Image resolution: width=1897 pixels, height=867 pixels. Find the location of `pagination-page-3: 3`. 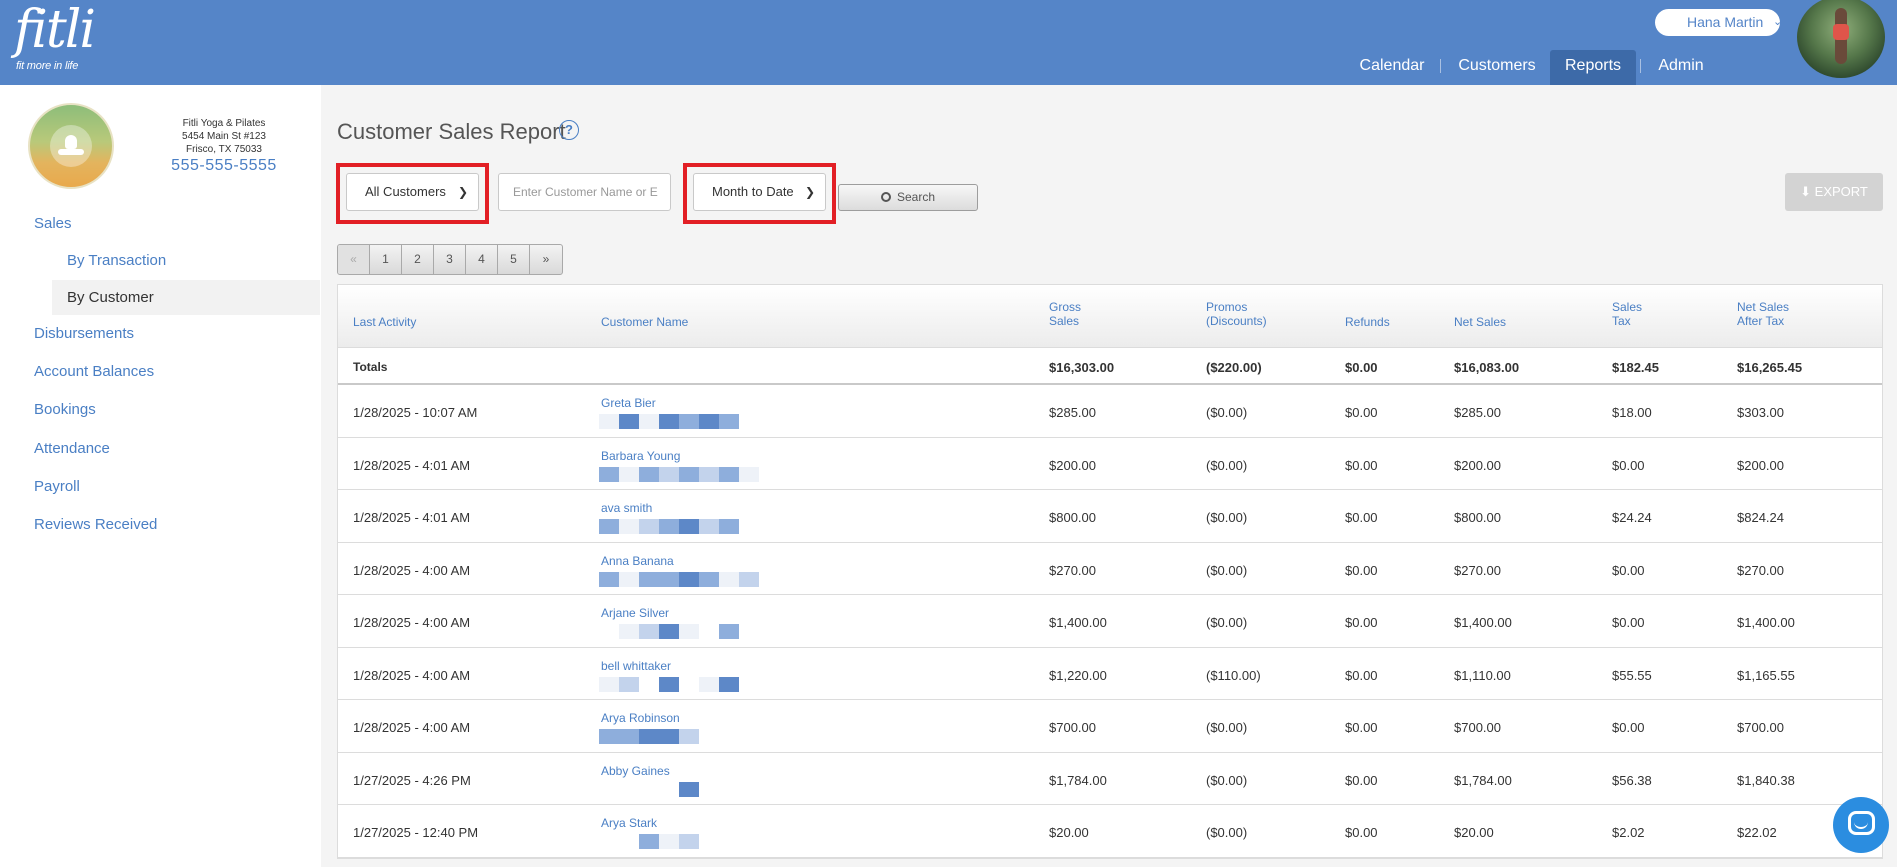

pagination-page-3: 3 is located at coordinates (450, 259).